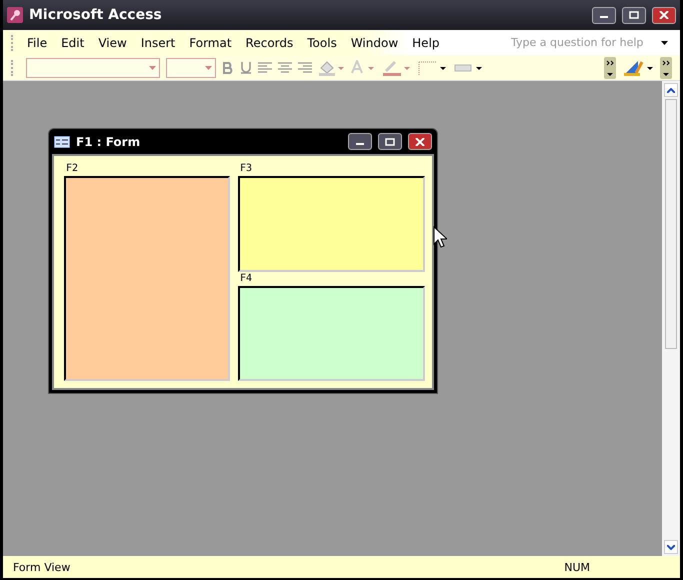  I want to click on menu-item: File, so click(37, 43).